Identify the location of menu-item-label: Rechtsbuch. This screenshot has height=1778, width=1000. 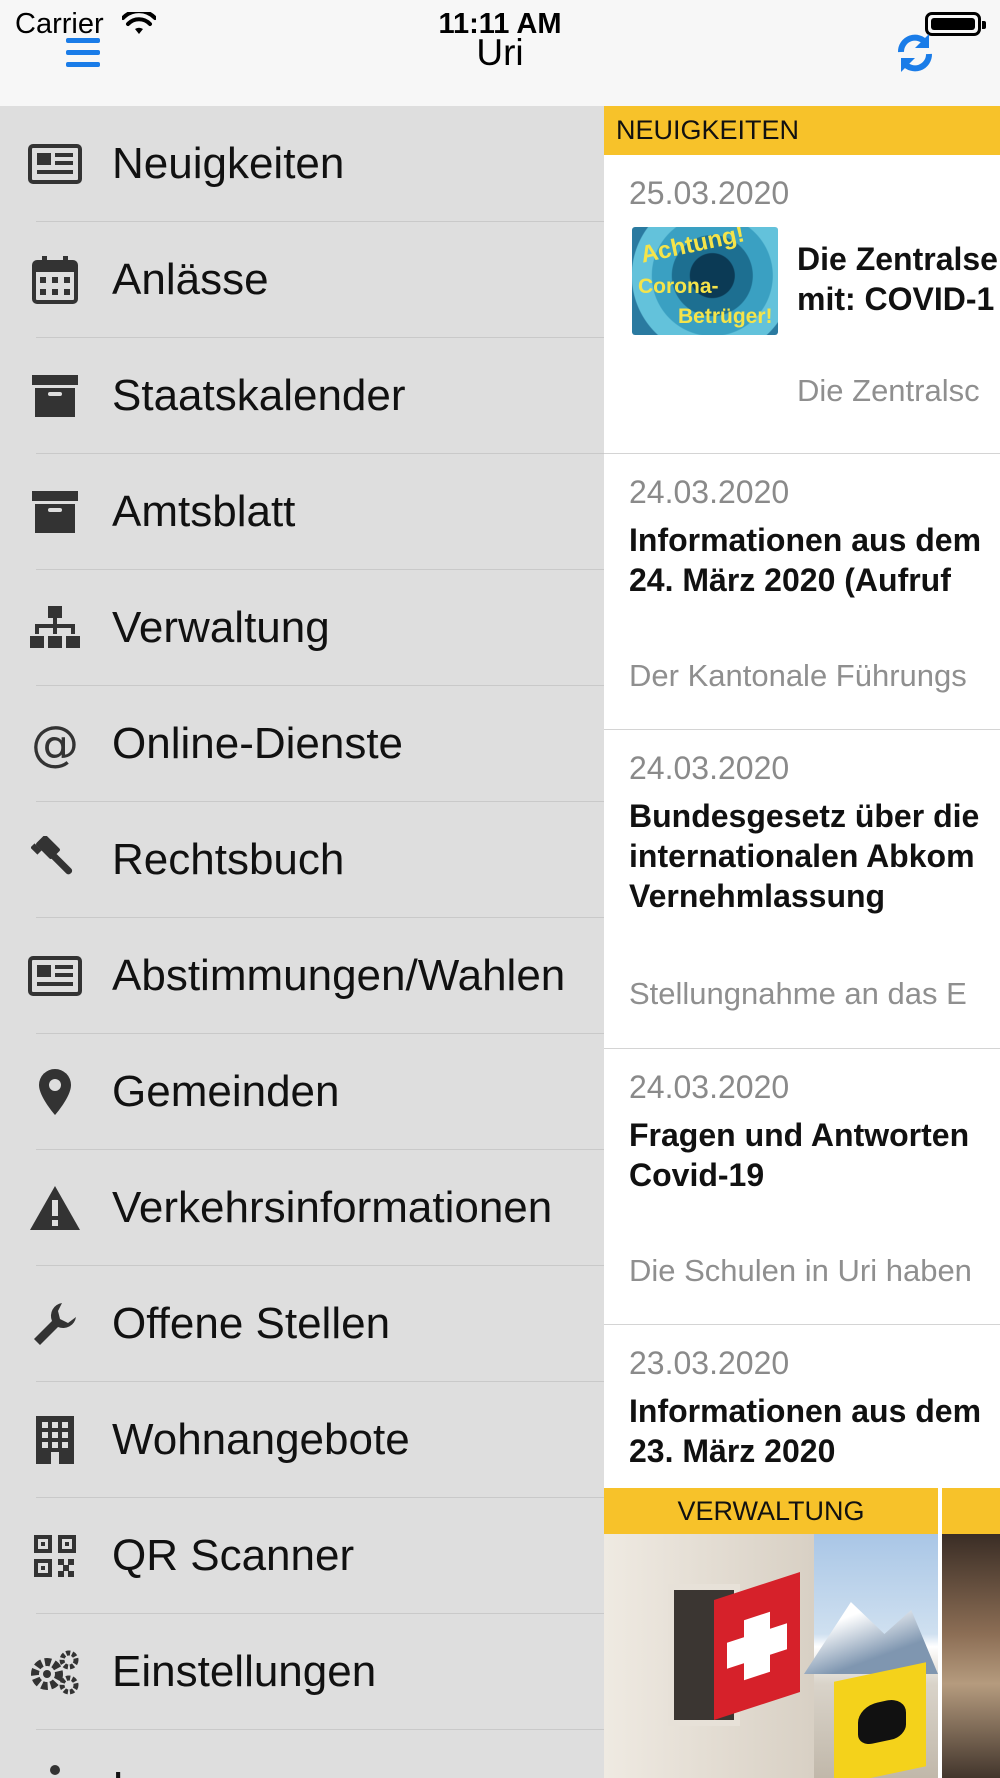
(228, 859).